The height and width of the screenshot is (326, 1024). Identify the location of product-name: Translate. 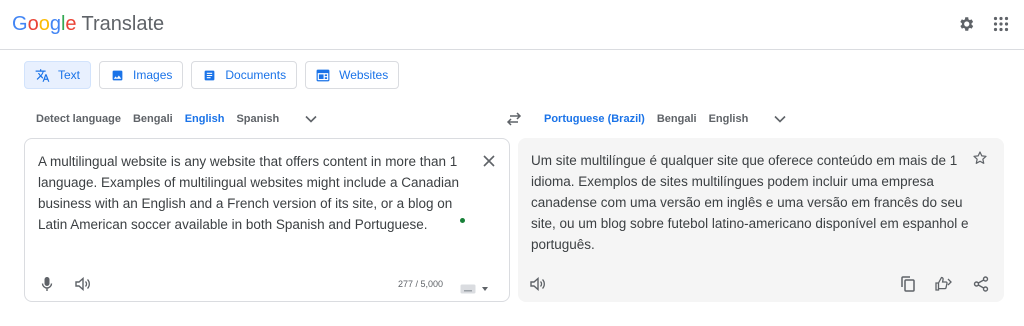
(123, 24).